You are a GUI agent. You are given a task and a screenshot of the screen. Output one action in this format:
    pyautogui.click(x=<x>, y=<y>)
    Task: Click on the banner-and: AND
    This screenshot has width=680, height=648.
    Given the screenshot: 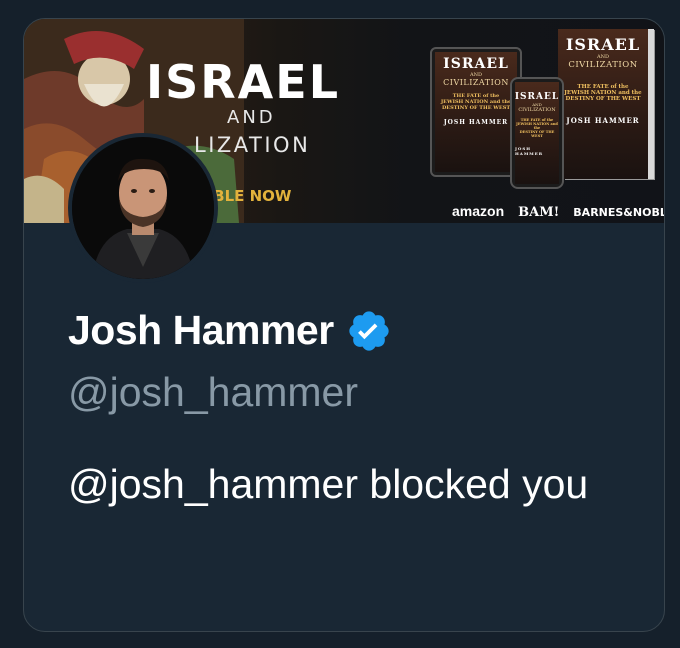 What is the action you would take?
    pyautogui.click(x=251, y=117)
    